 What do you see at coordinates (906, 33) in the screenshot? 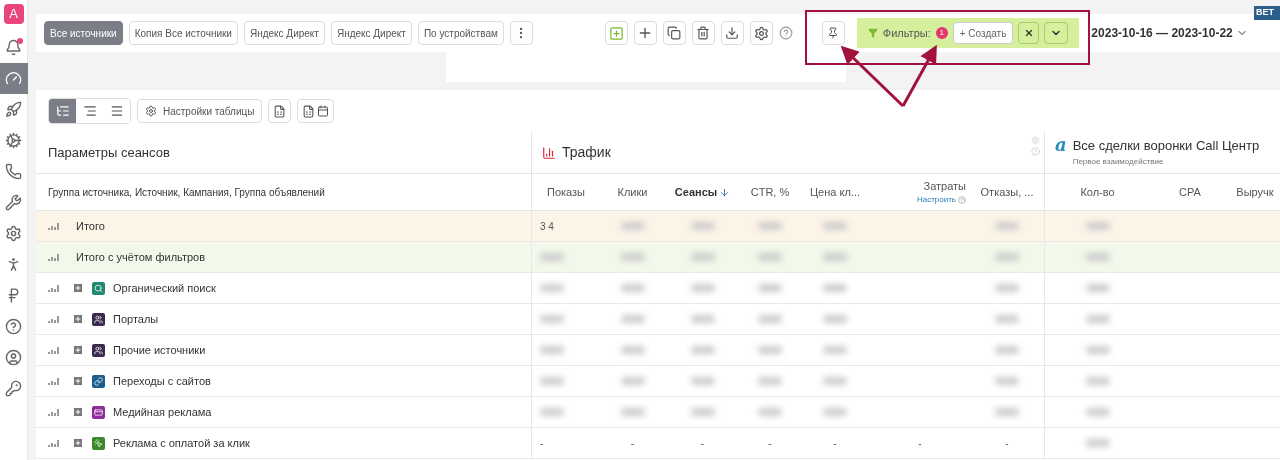
I see `filters-label: Фильтры:` at bounding box center [906, 33].